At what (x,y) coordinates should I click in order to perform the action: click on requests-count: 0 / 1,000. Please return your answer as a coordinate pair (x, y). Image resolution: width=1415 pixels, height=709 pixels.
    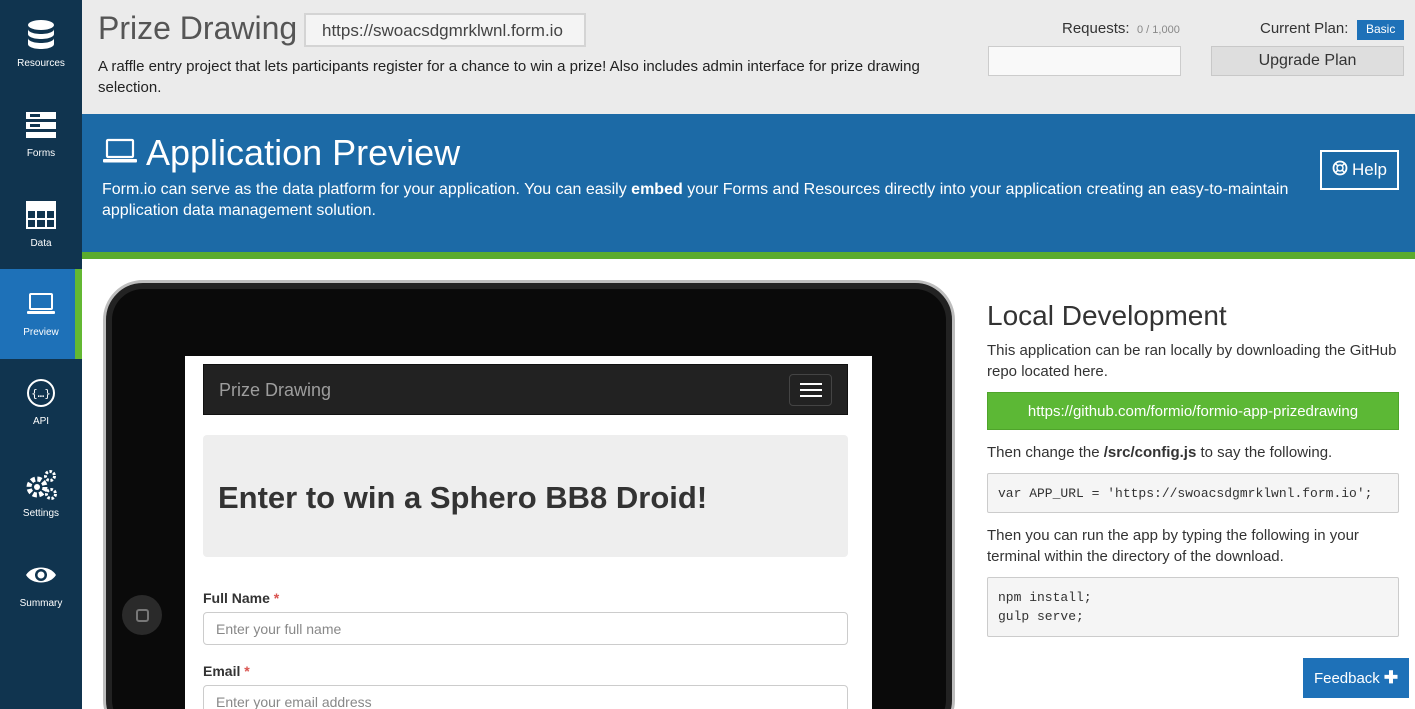
    Looking at the image, I should click on (1158, 30).